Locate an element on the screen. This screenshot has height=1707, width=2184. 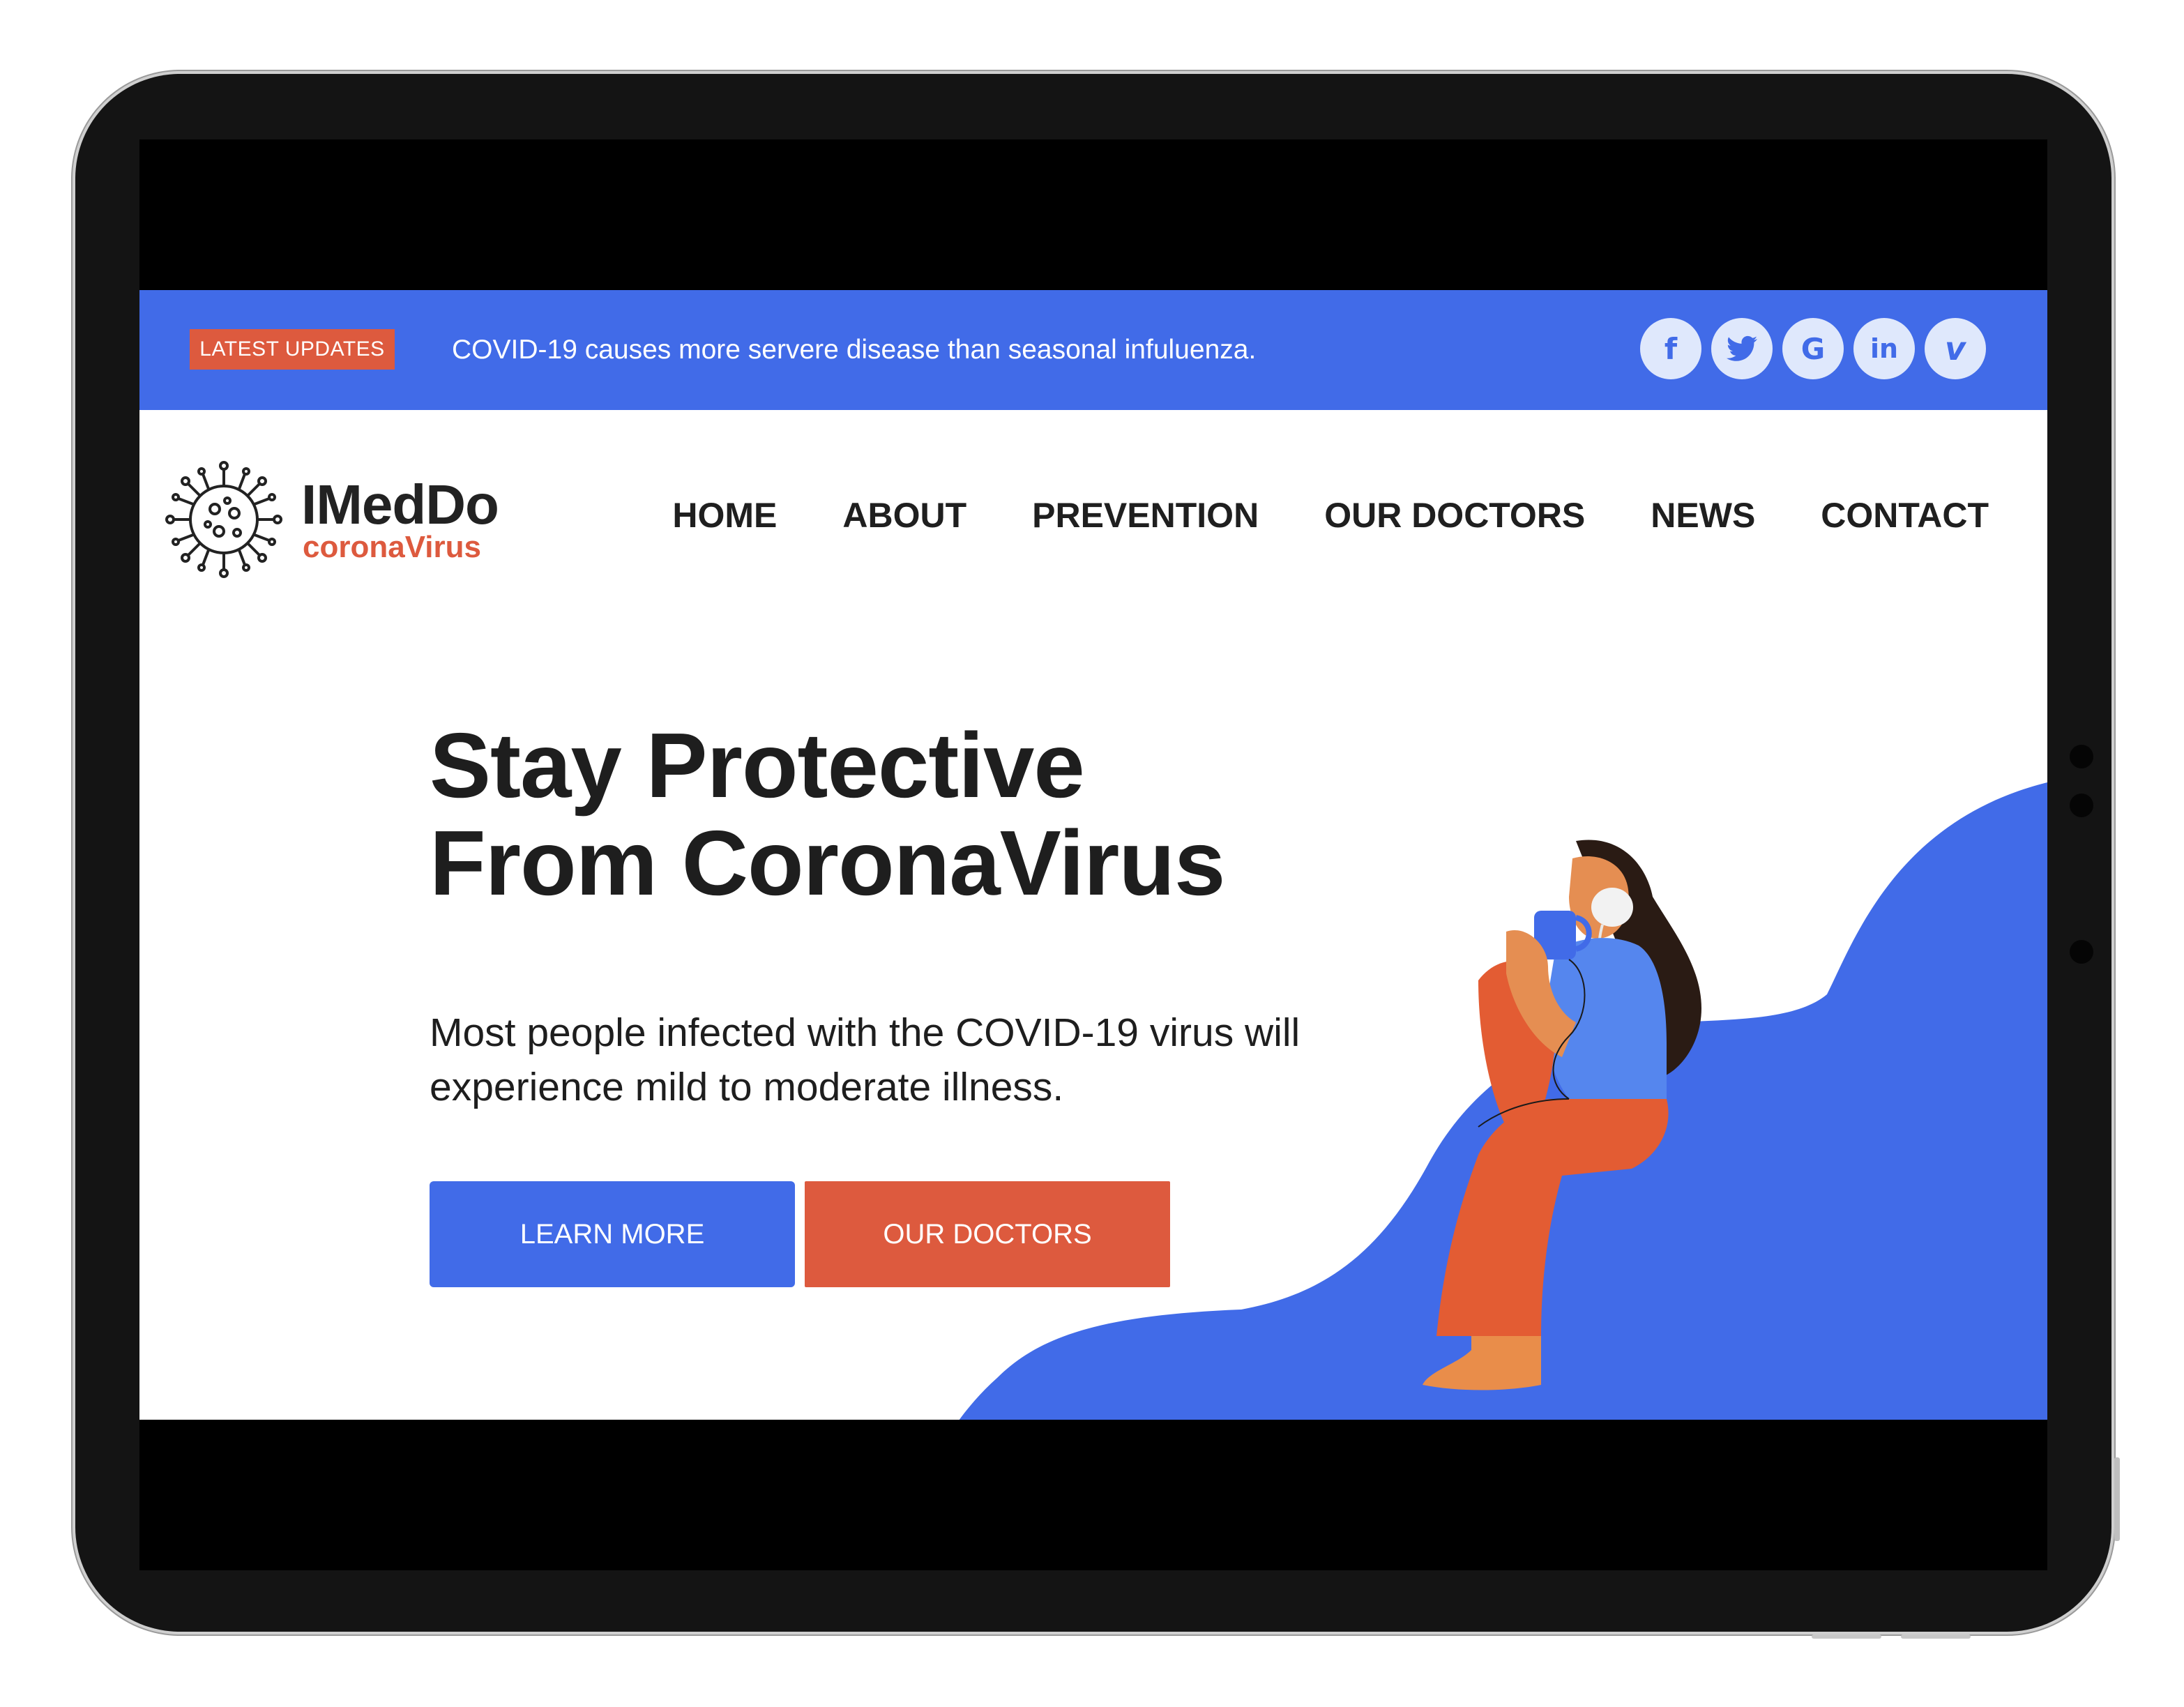
brand-subtitle: coronaVirus is located at coordinates (392, 547).